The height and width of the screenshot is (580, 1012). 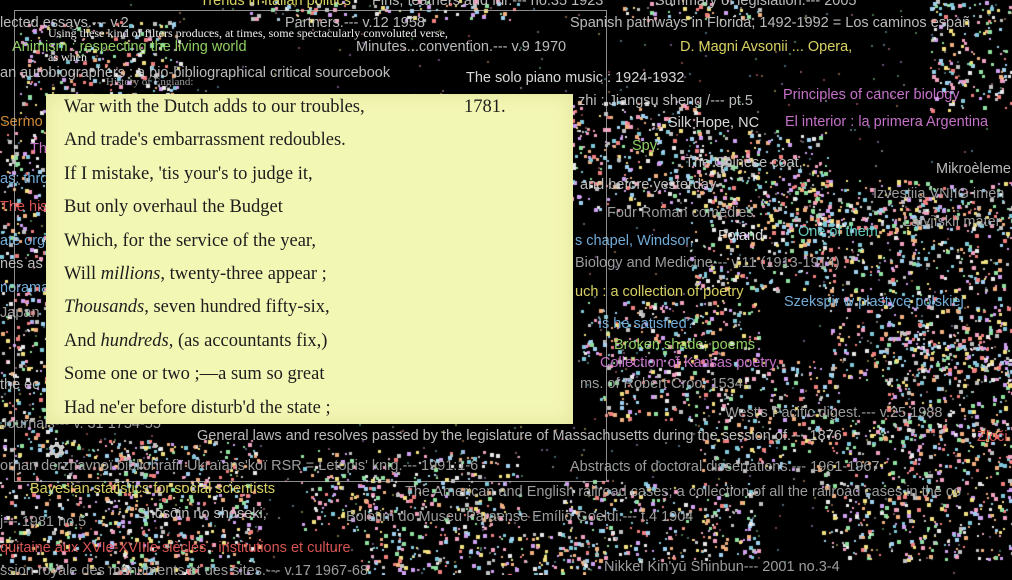 I want to click on book-title-link: s chapel, Windsor,, so click(x=634, y=241).